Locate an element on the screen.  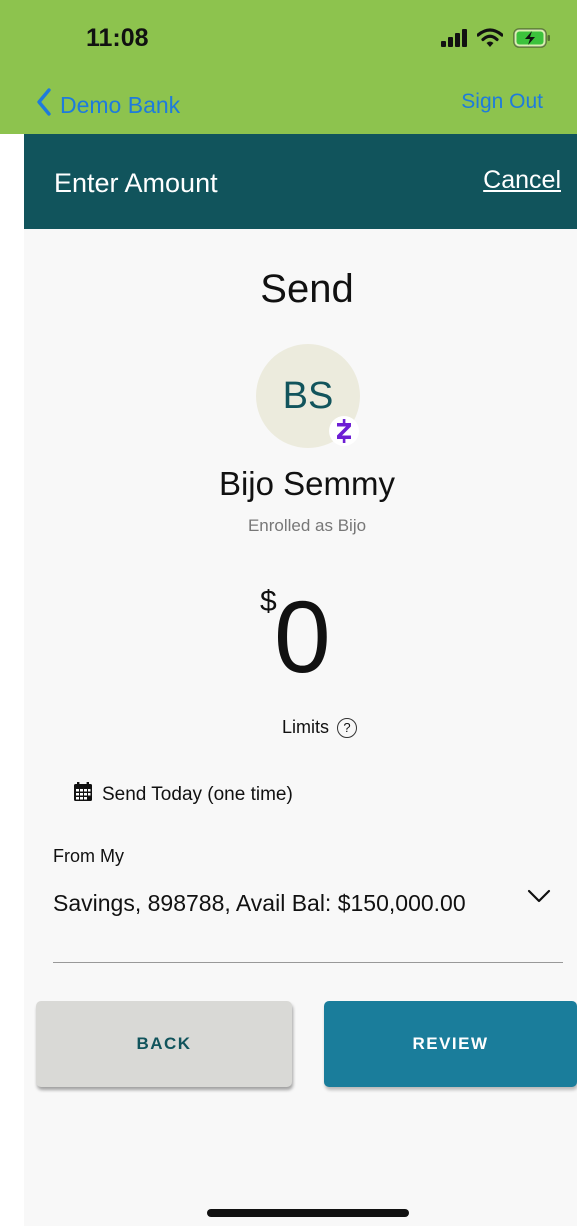
sign-out-link: Sign Out is located at coordinates (502, 102).